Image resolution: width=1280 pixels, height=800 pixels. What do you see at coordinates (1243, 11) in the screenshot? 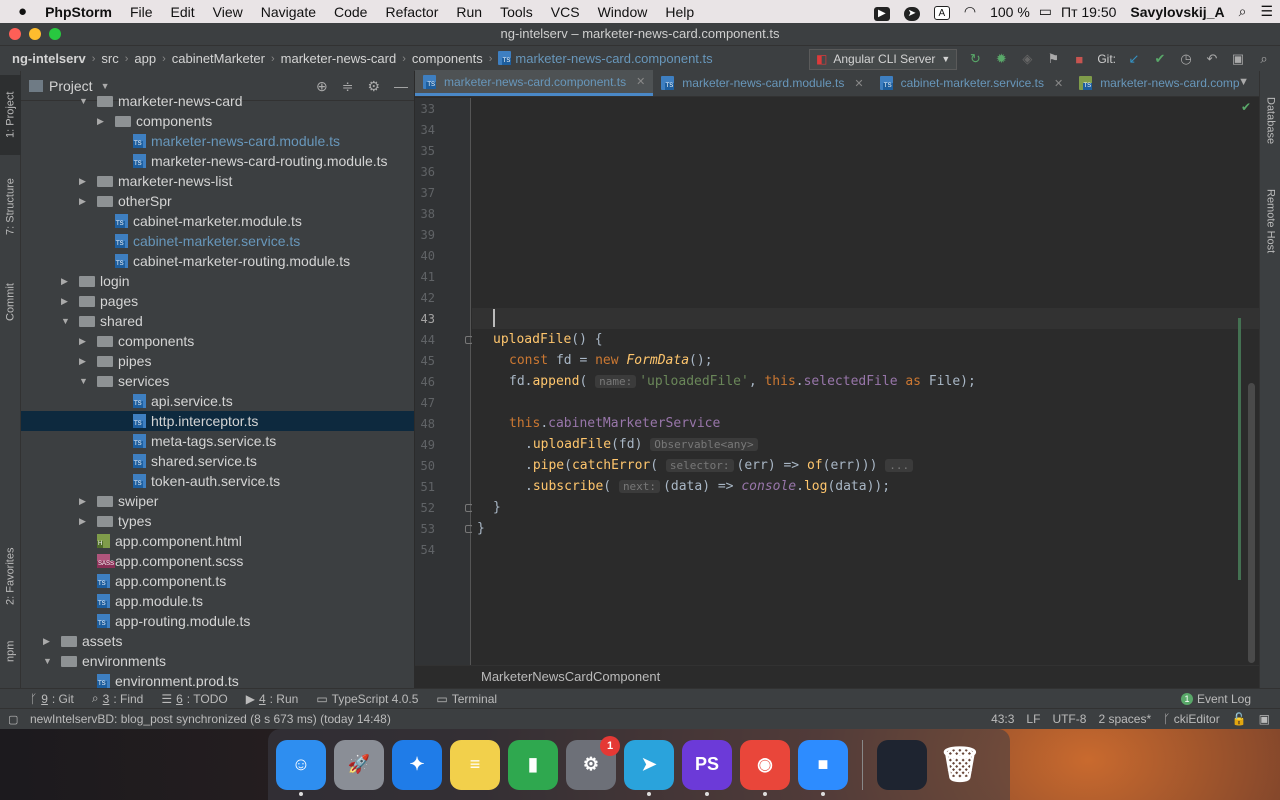
I see `spotlight-icon: ⌕` at bounding box center [1243, 11].